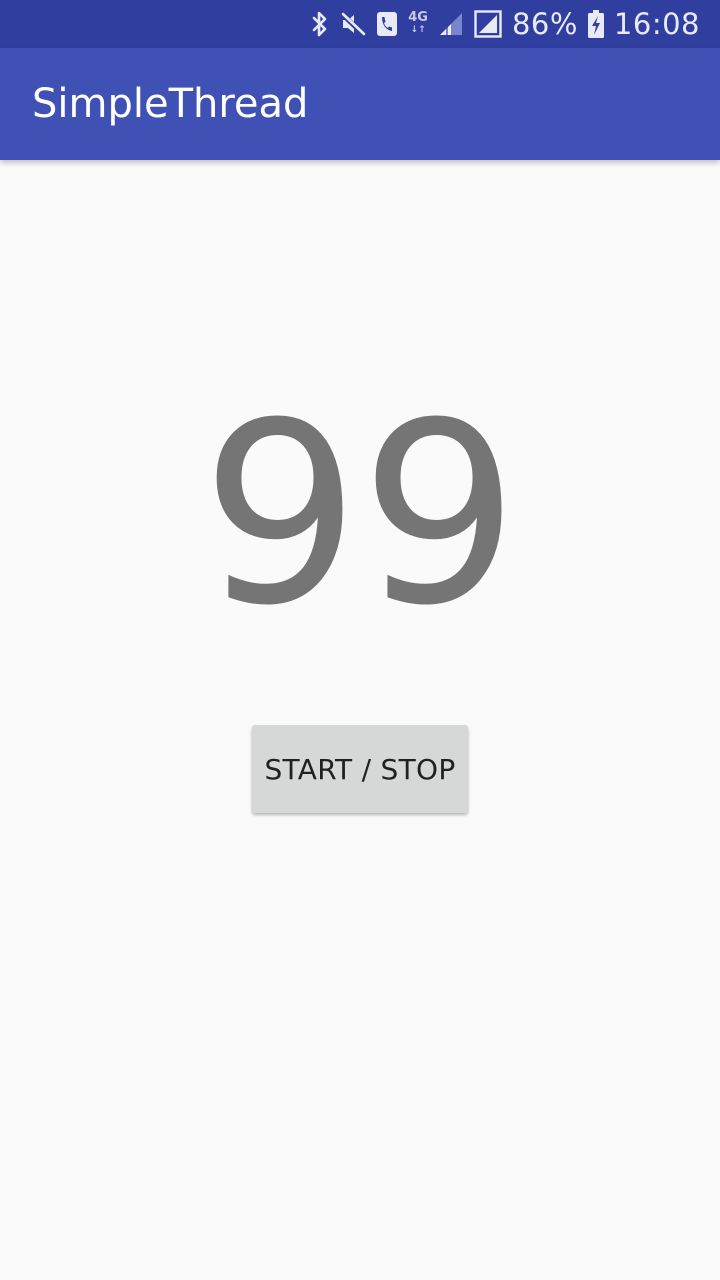 The height and width of the screenshot is (1280, 720). I want to click on call-icon, so click(387, 24).